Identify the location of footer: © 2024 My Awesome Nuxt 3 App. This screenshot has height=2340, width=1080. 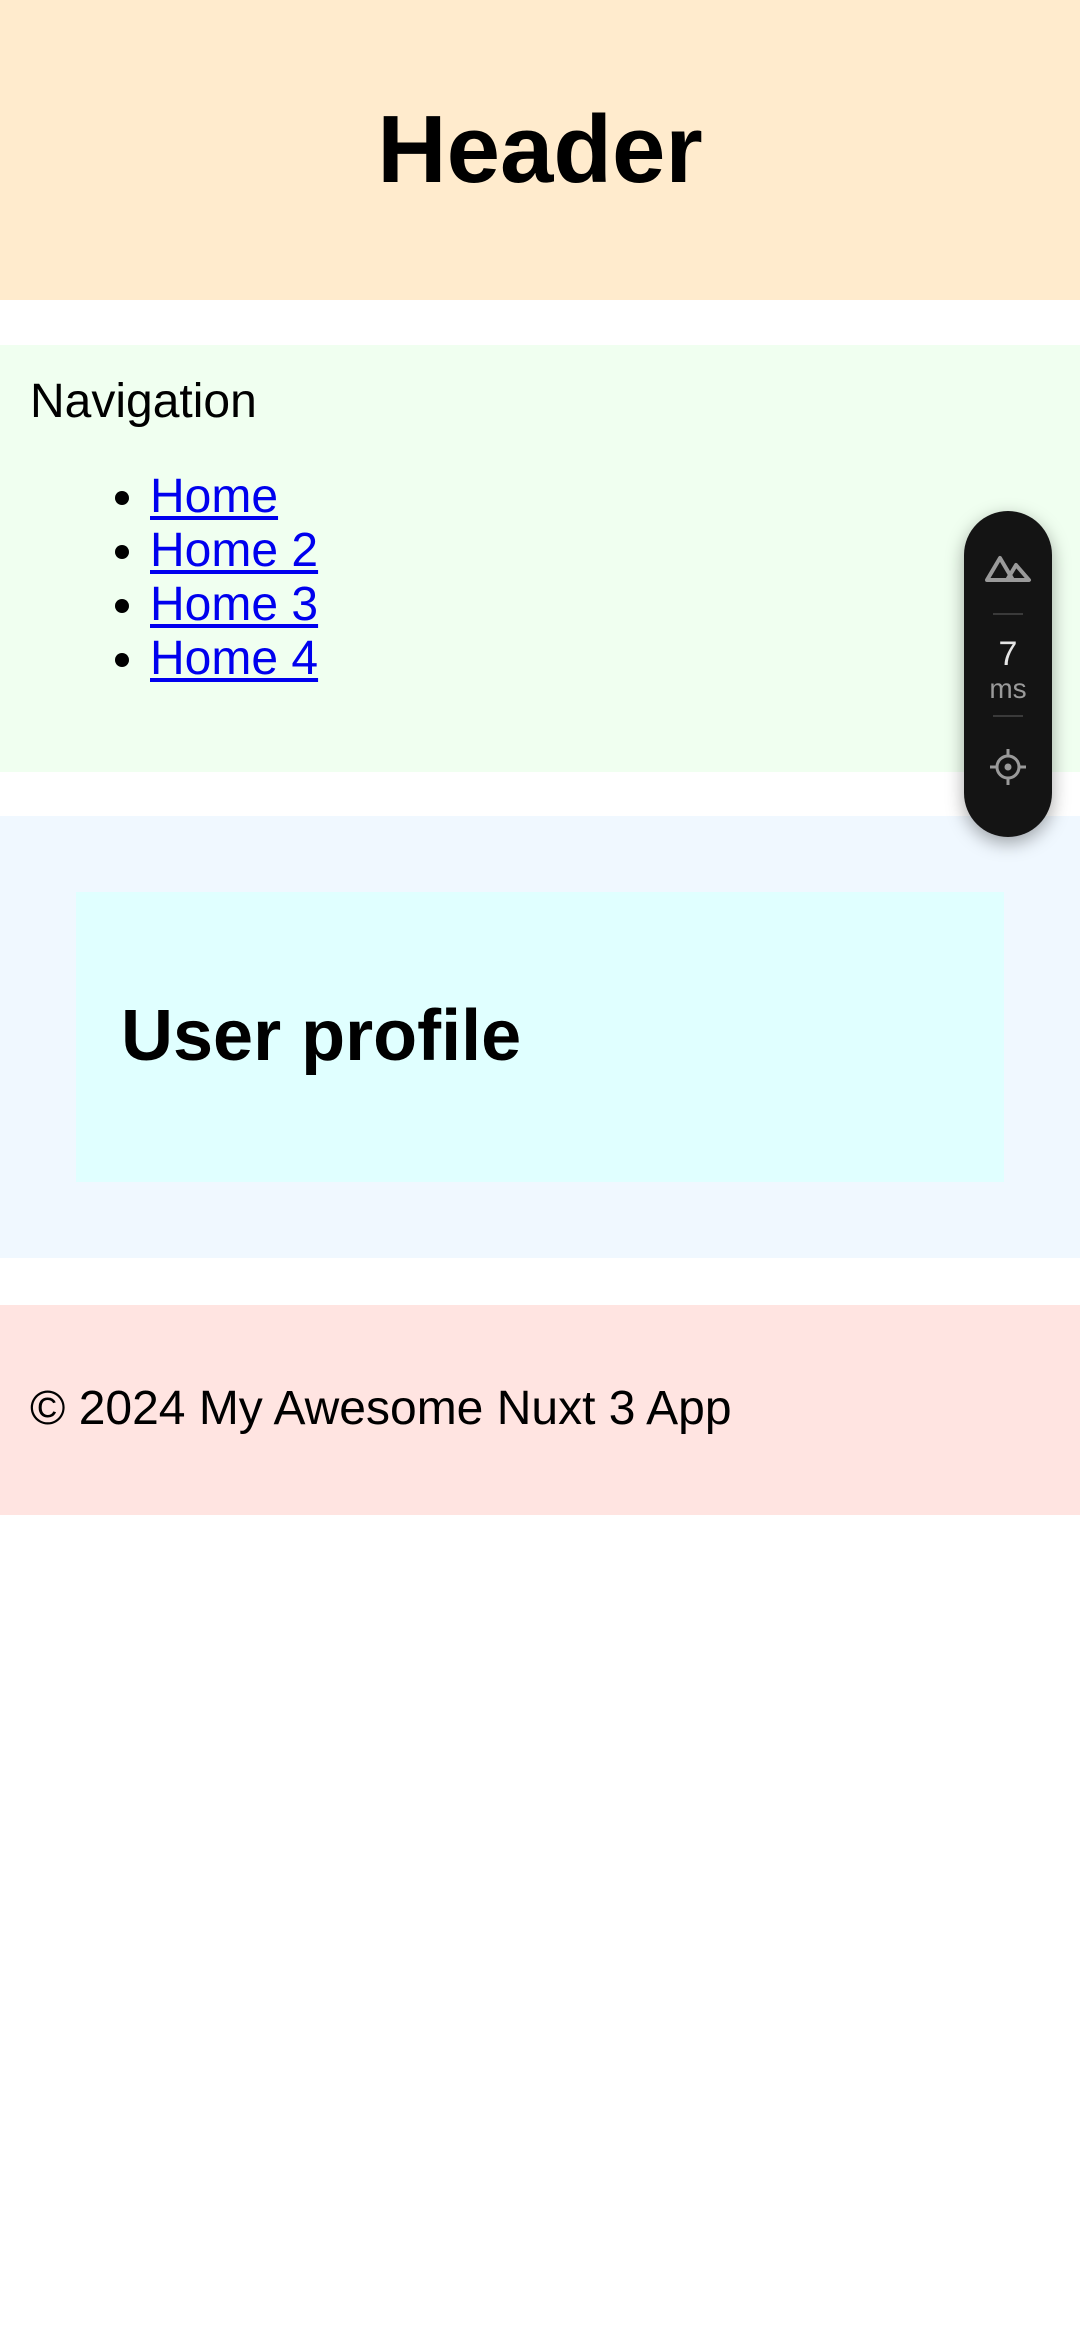
(540, 1410).